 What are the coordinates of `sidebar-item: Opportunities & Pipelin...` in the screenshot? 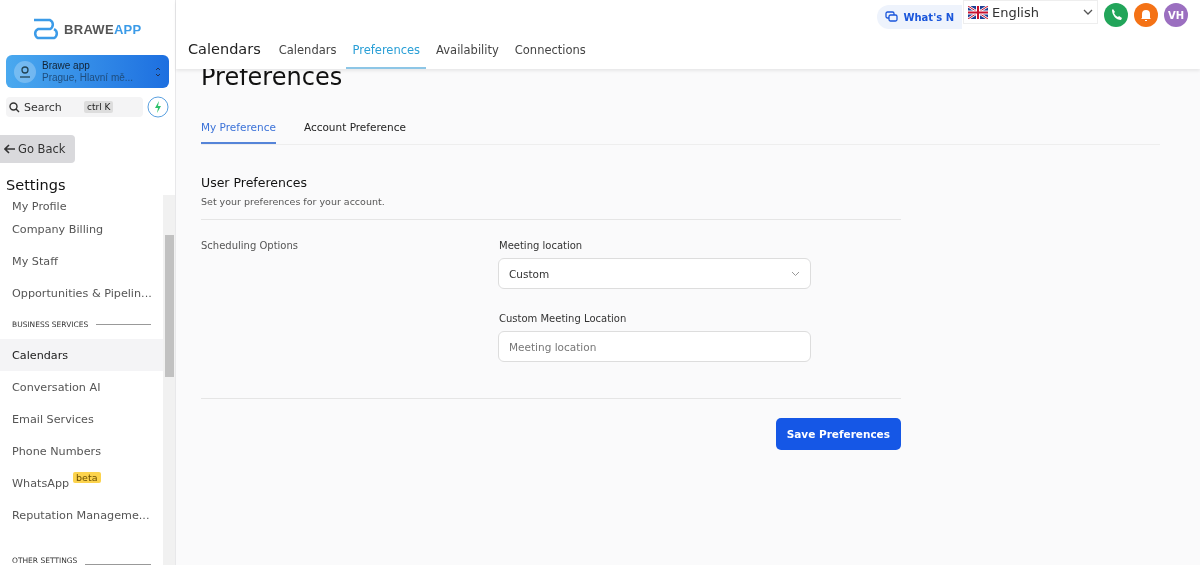 It's located at (81, 293).